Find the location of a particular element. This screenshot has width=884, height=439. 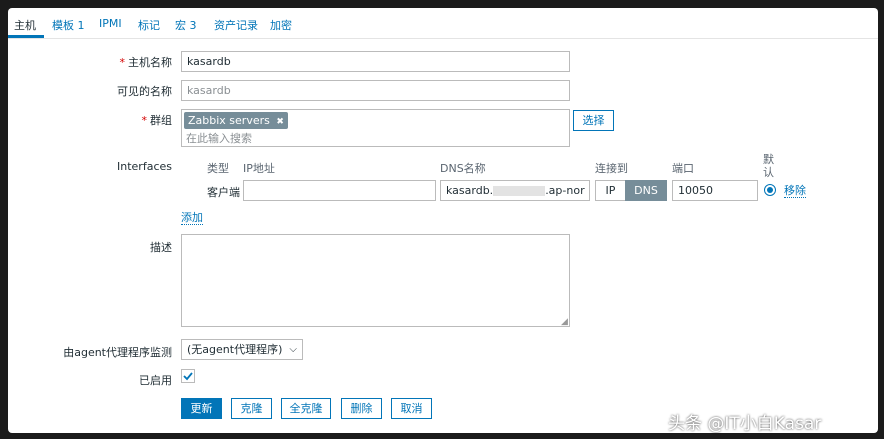

visible-name-input: kasardb is located at coordinates (375, 90).